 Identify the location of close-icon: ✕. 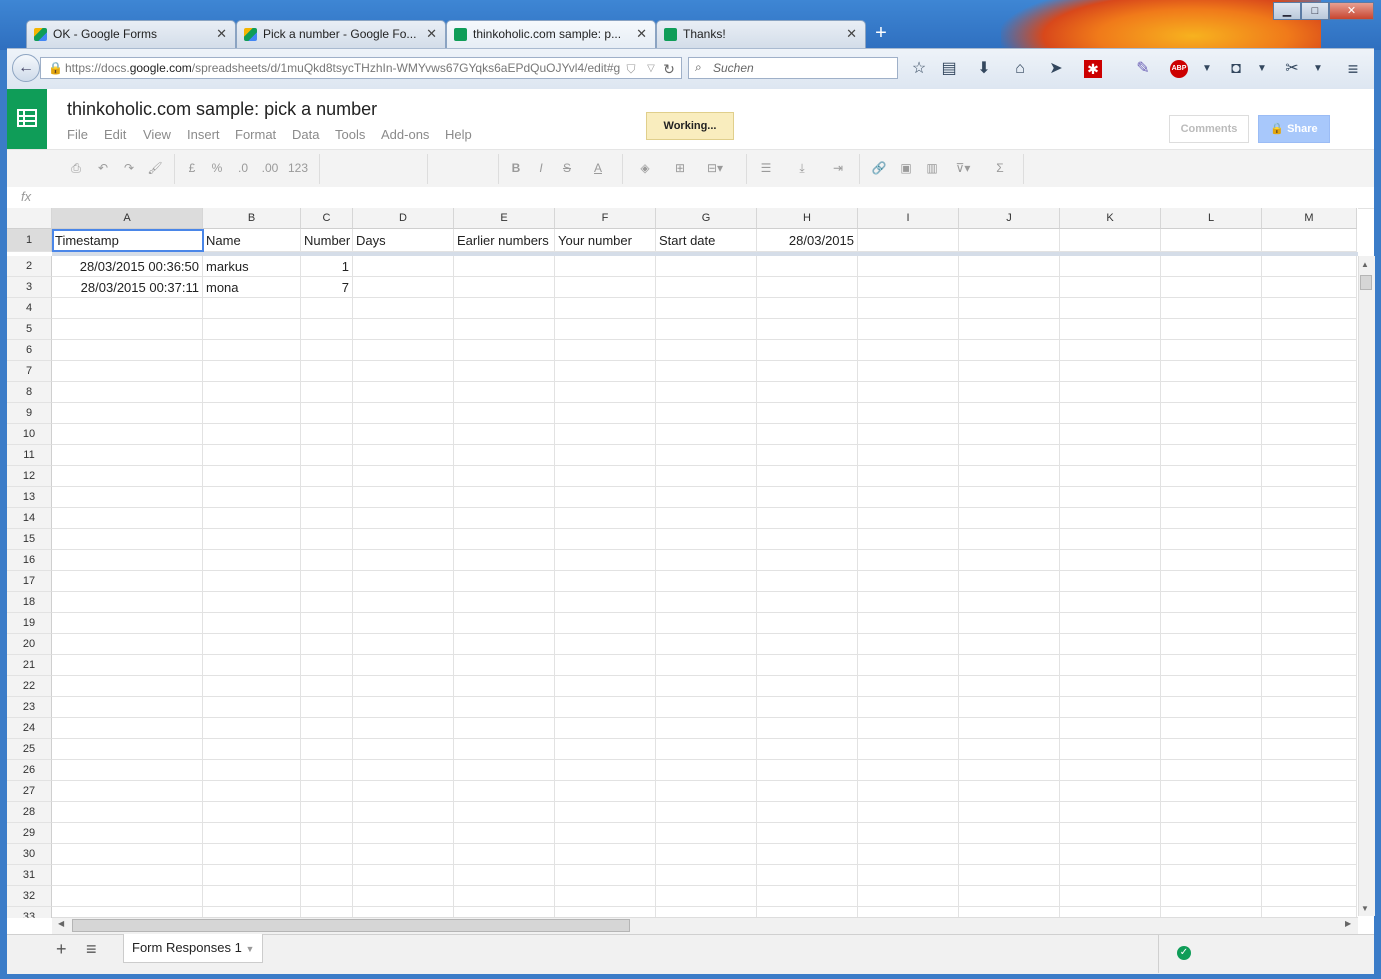
(851, 34).